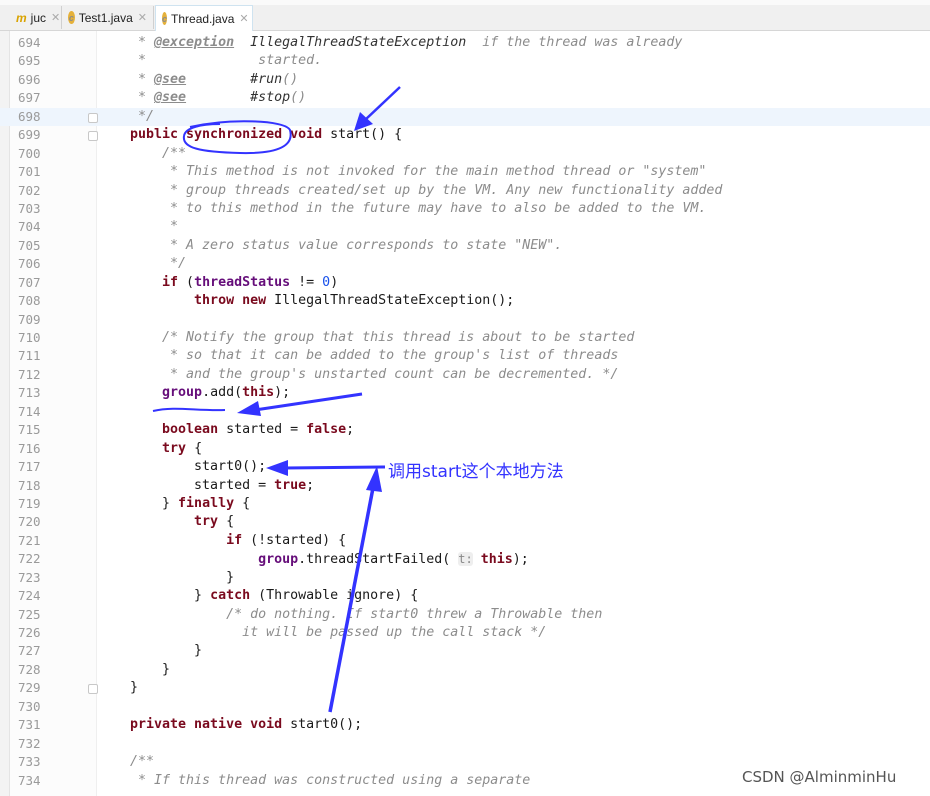 This screenshot has height=796, width=930. What do you see at coordinates (326, 468) in the screenshot?
I see `arrow-to-start0-call-icon` at bounding box center [326, 468].